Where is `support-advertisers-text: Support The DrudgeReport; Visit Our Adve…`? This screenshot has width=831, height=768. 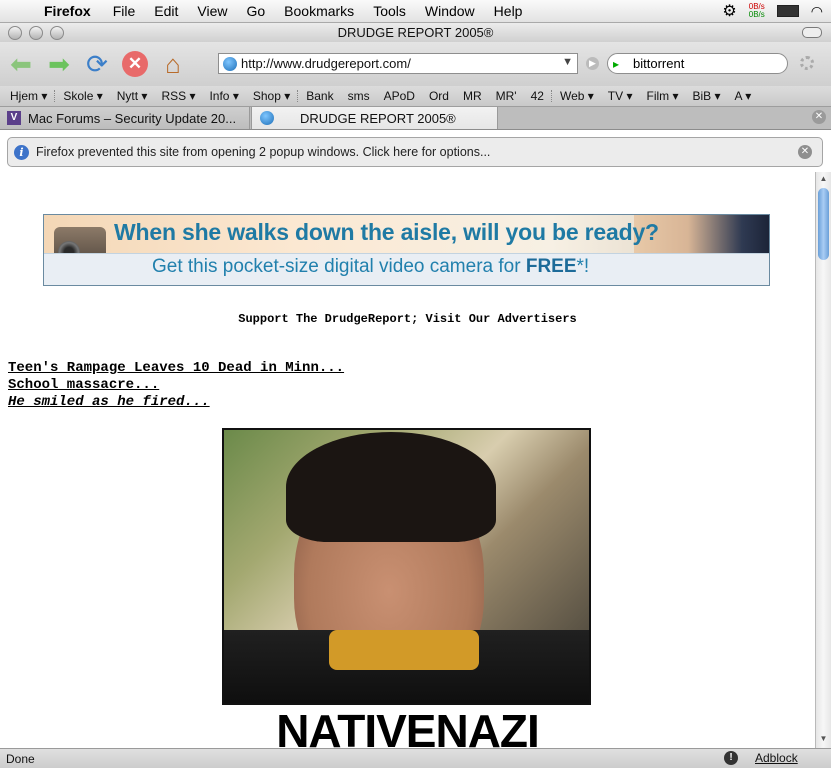 support-advertisers-text: Support The DrudgeReport; Visit Our Adve… is located at coordinates (407, 319).